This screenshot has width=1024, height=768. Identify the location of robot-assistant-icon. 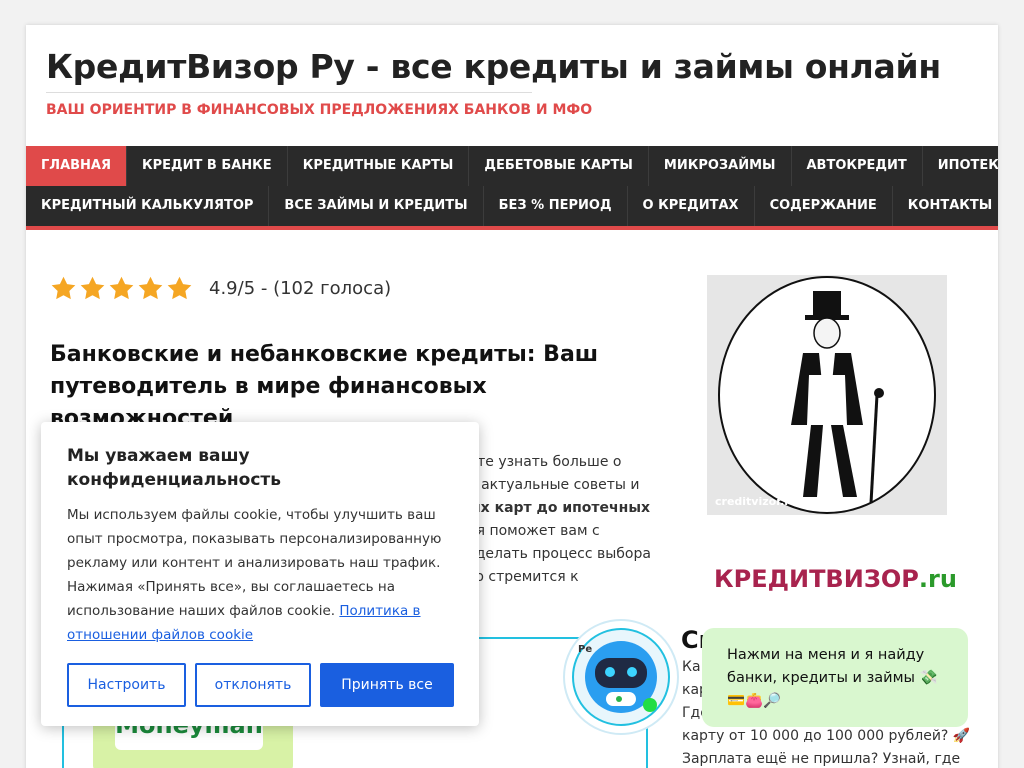
(621, 677).